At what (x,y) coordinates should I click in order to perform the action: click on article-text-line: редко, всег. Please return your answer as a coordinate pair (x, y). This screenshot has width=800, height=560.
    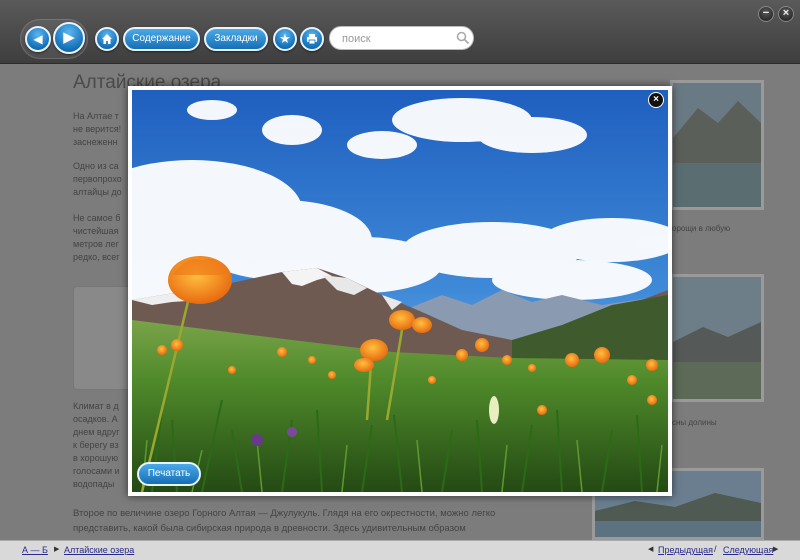
    Looking at the image, I should click on (96, 257).